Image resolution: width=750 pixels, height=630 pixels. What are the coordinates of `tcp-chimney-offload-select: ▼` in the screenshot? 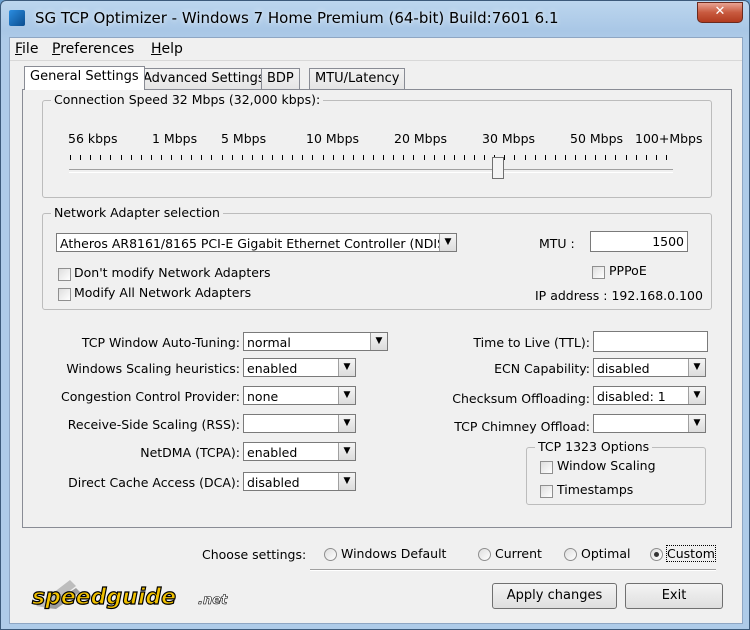 It's located at (649, 423).